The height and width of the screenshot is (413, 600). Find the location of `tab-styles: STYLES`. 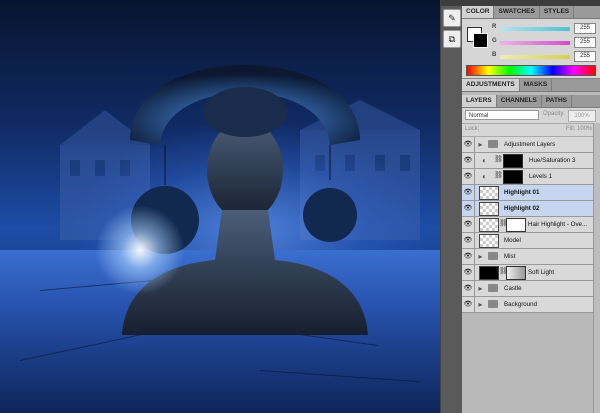

tab-styles: STYLES is located at coordinates (557, 12).